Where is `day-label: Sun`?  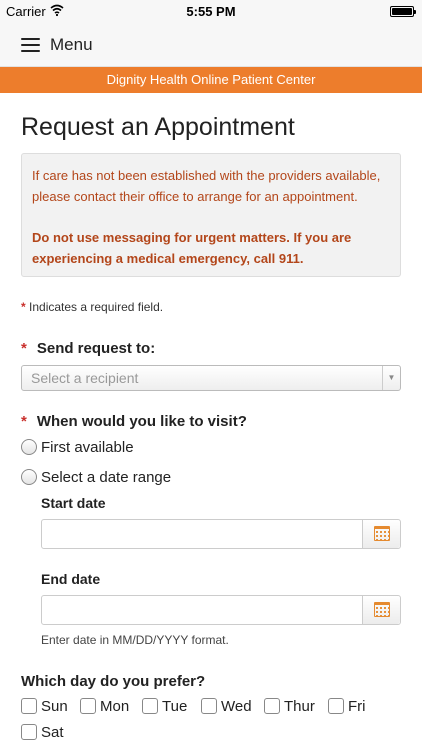
day-label: Sun is located at coordinates (54, 706).